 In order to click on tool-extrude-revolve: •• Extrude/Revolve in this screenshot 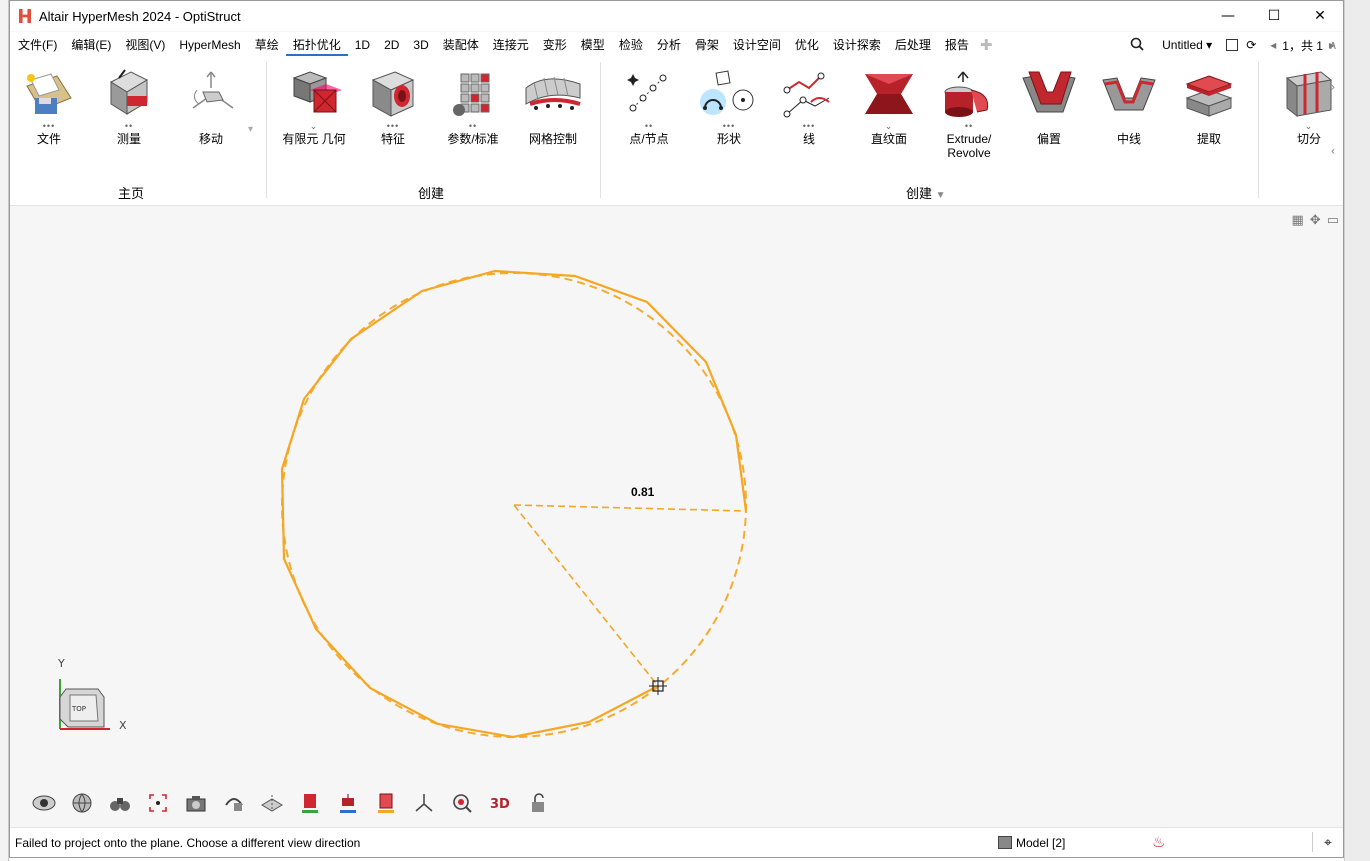, I will do `click(969, 113)`.